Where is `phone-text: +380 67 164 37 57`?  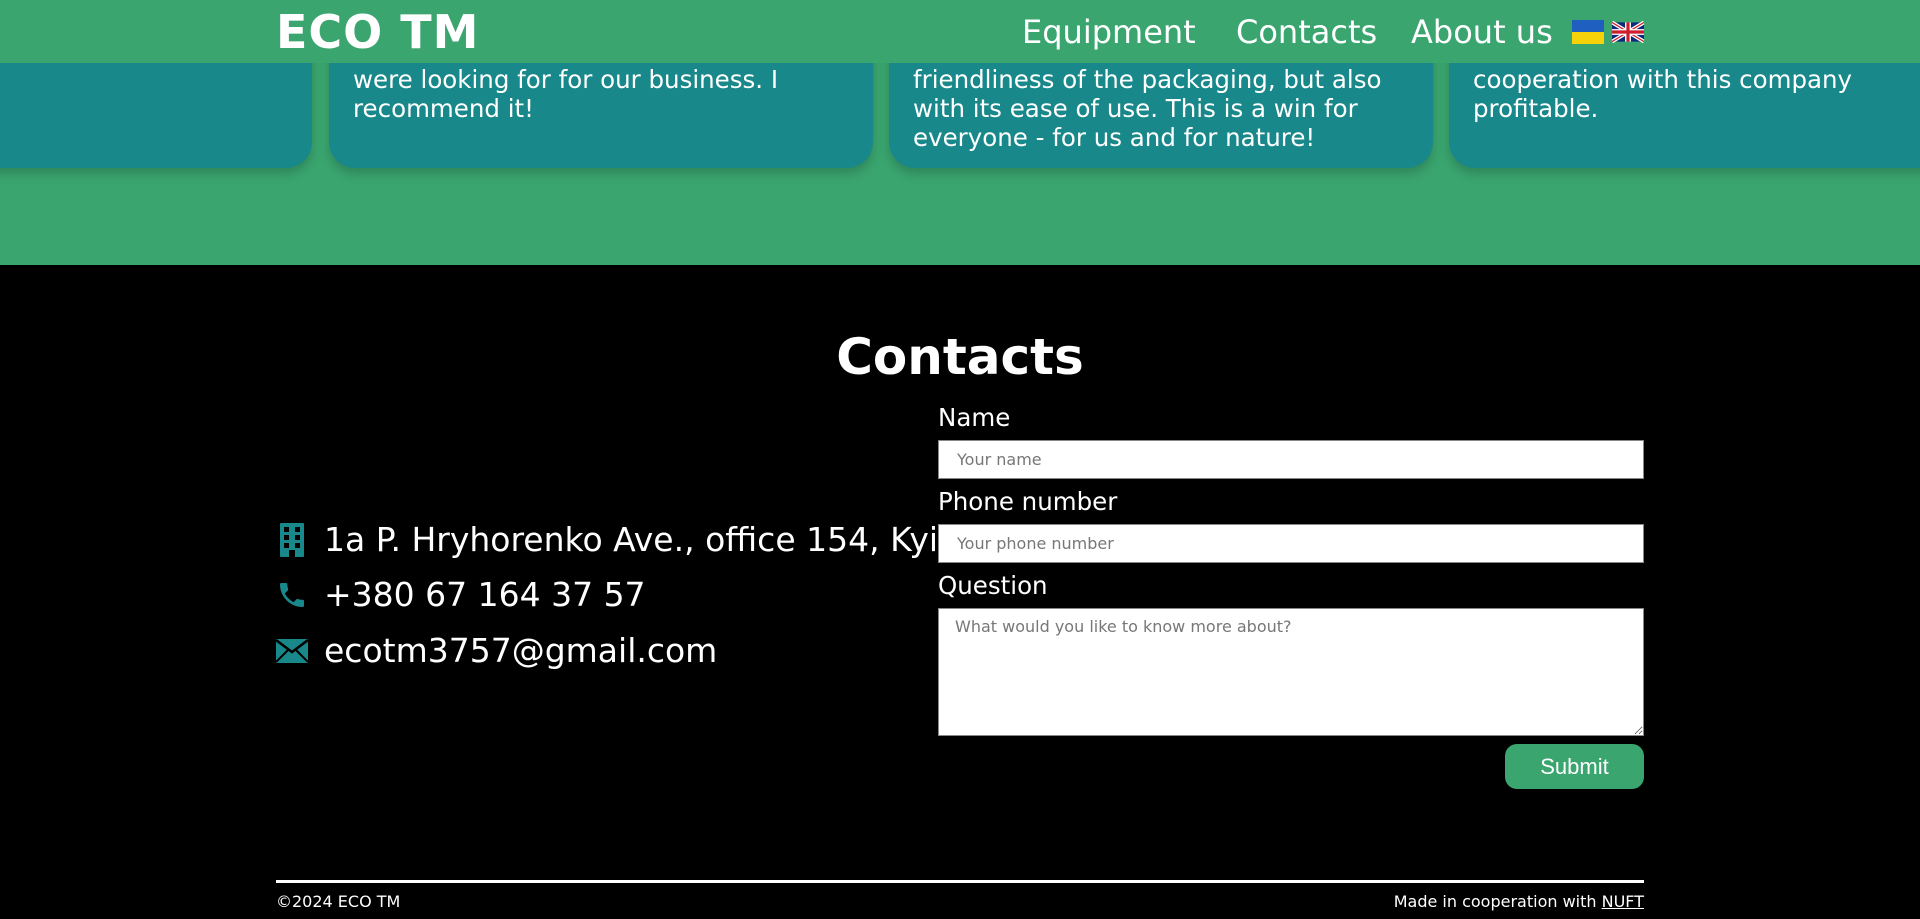
phone-text: +380 67 164 37 57 is located at coordinates (485, 595).